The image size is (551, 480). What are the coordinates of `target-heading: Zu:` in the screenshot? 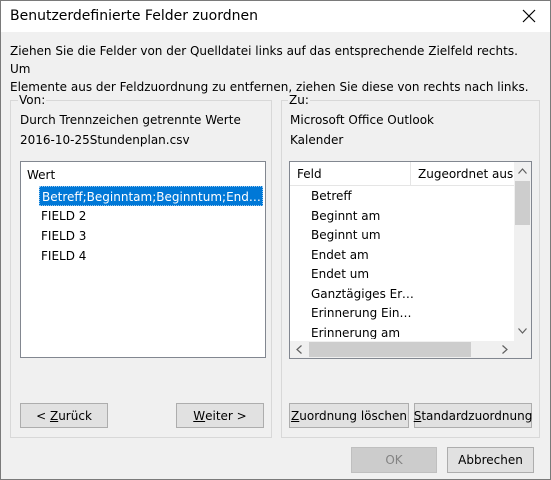 It's located at (299, 100).